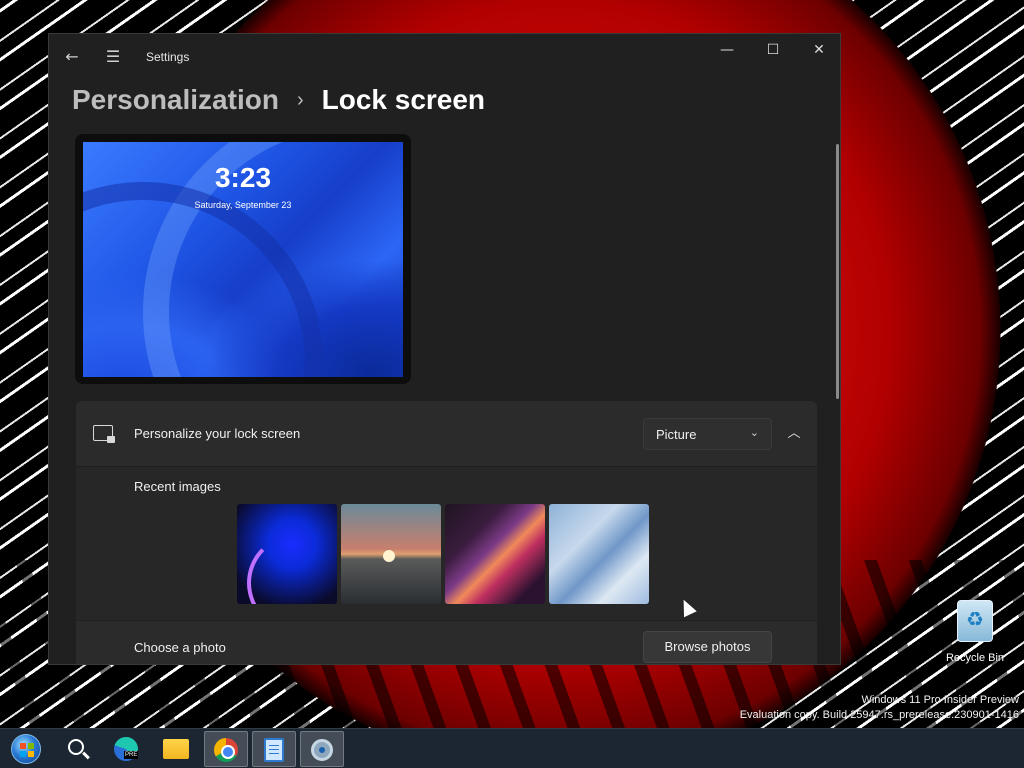 This screenshot has width=1024, height=768. What do you see at coordinates (773, 50) in the screenshot?
I see `maximize-button: ☐` at bounding box center [773, 50].